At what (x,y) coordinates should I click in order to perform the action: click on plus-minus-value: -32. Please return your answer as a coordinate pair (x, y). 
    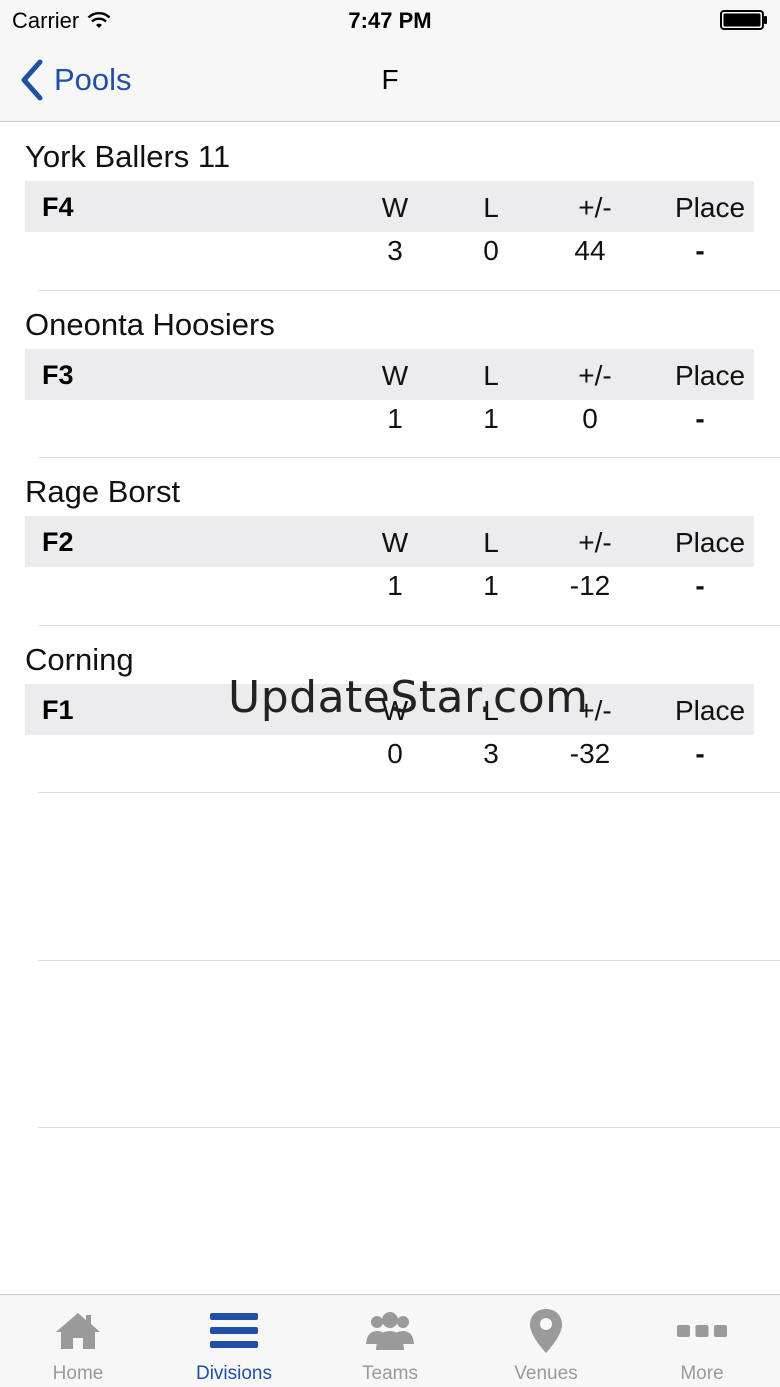
    Looking at the image, I should click on (590, 753).